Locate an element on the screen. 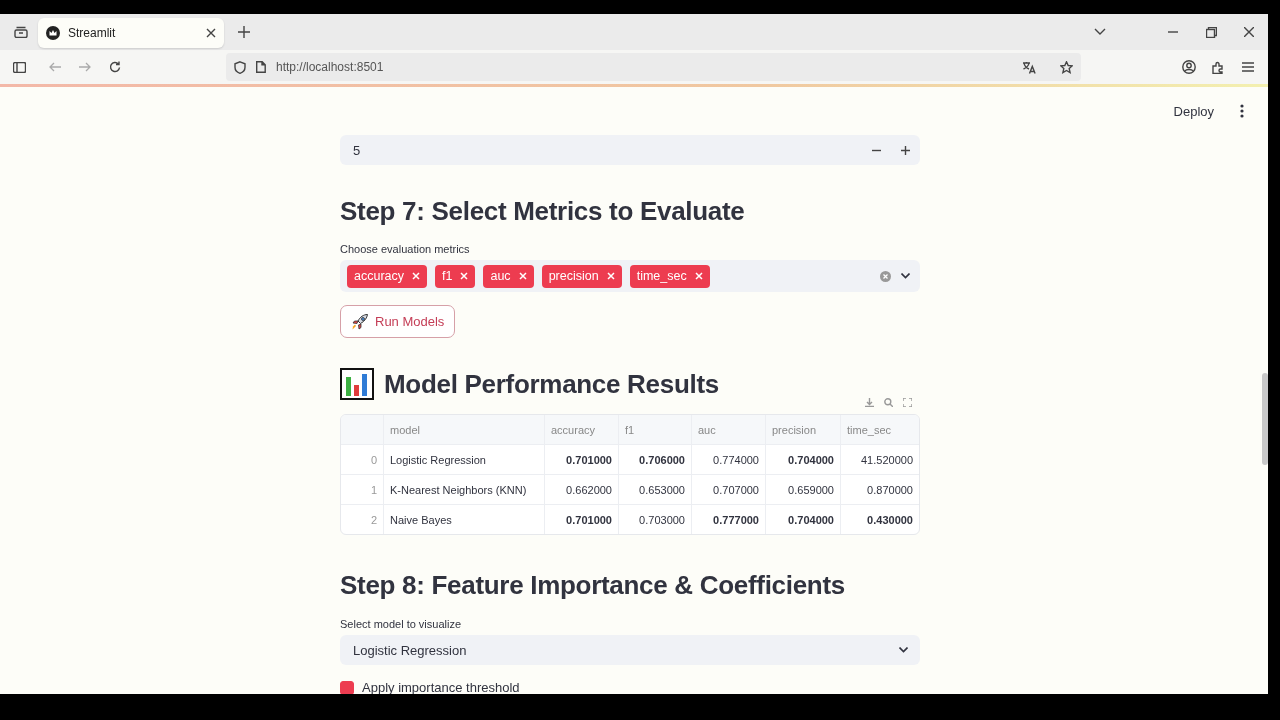 Image resolution: width=1280 pixels, height=720 pixels. clear-icon is located at coordinates (885, 276).